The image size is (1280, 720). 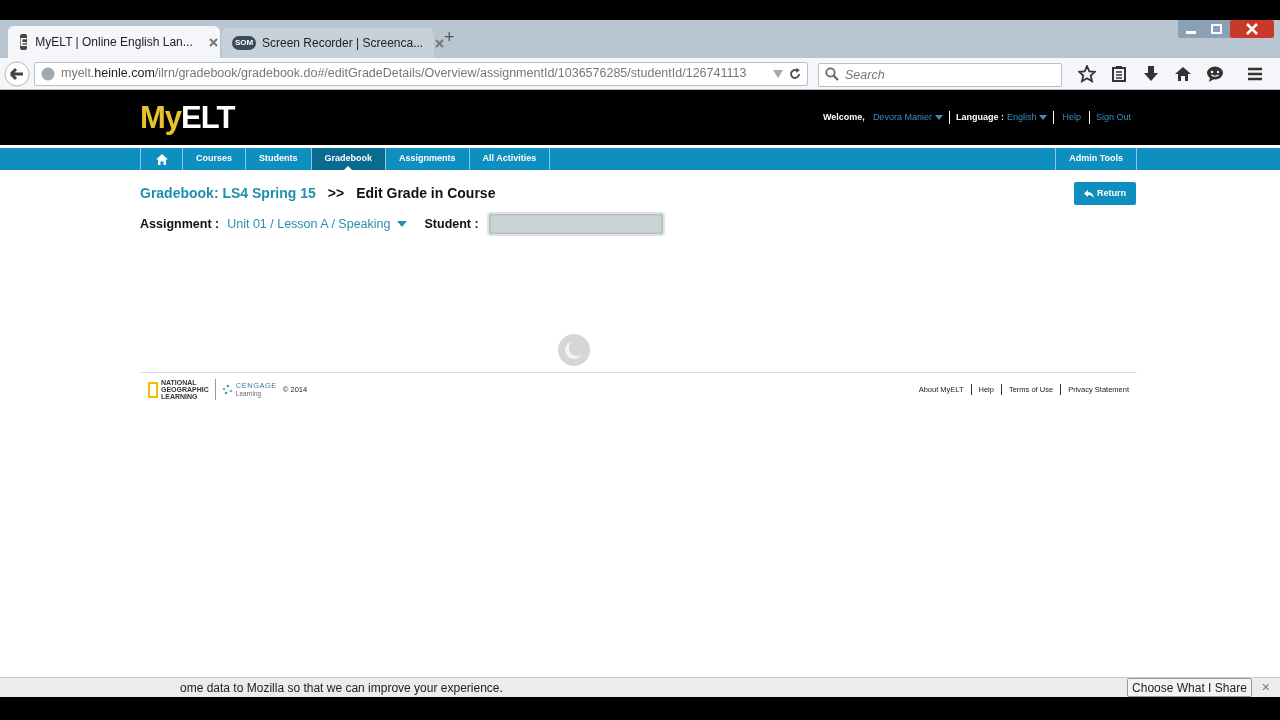 What do you see at coordinates (832, 73) in the screenshot?
I see `search-icon` at bounding box center [832, 73].